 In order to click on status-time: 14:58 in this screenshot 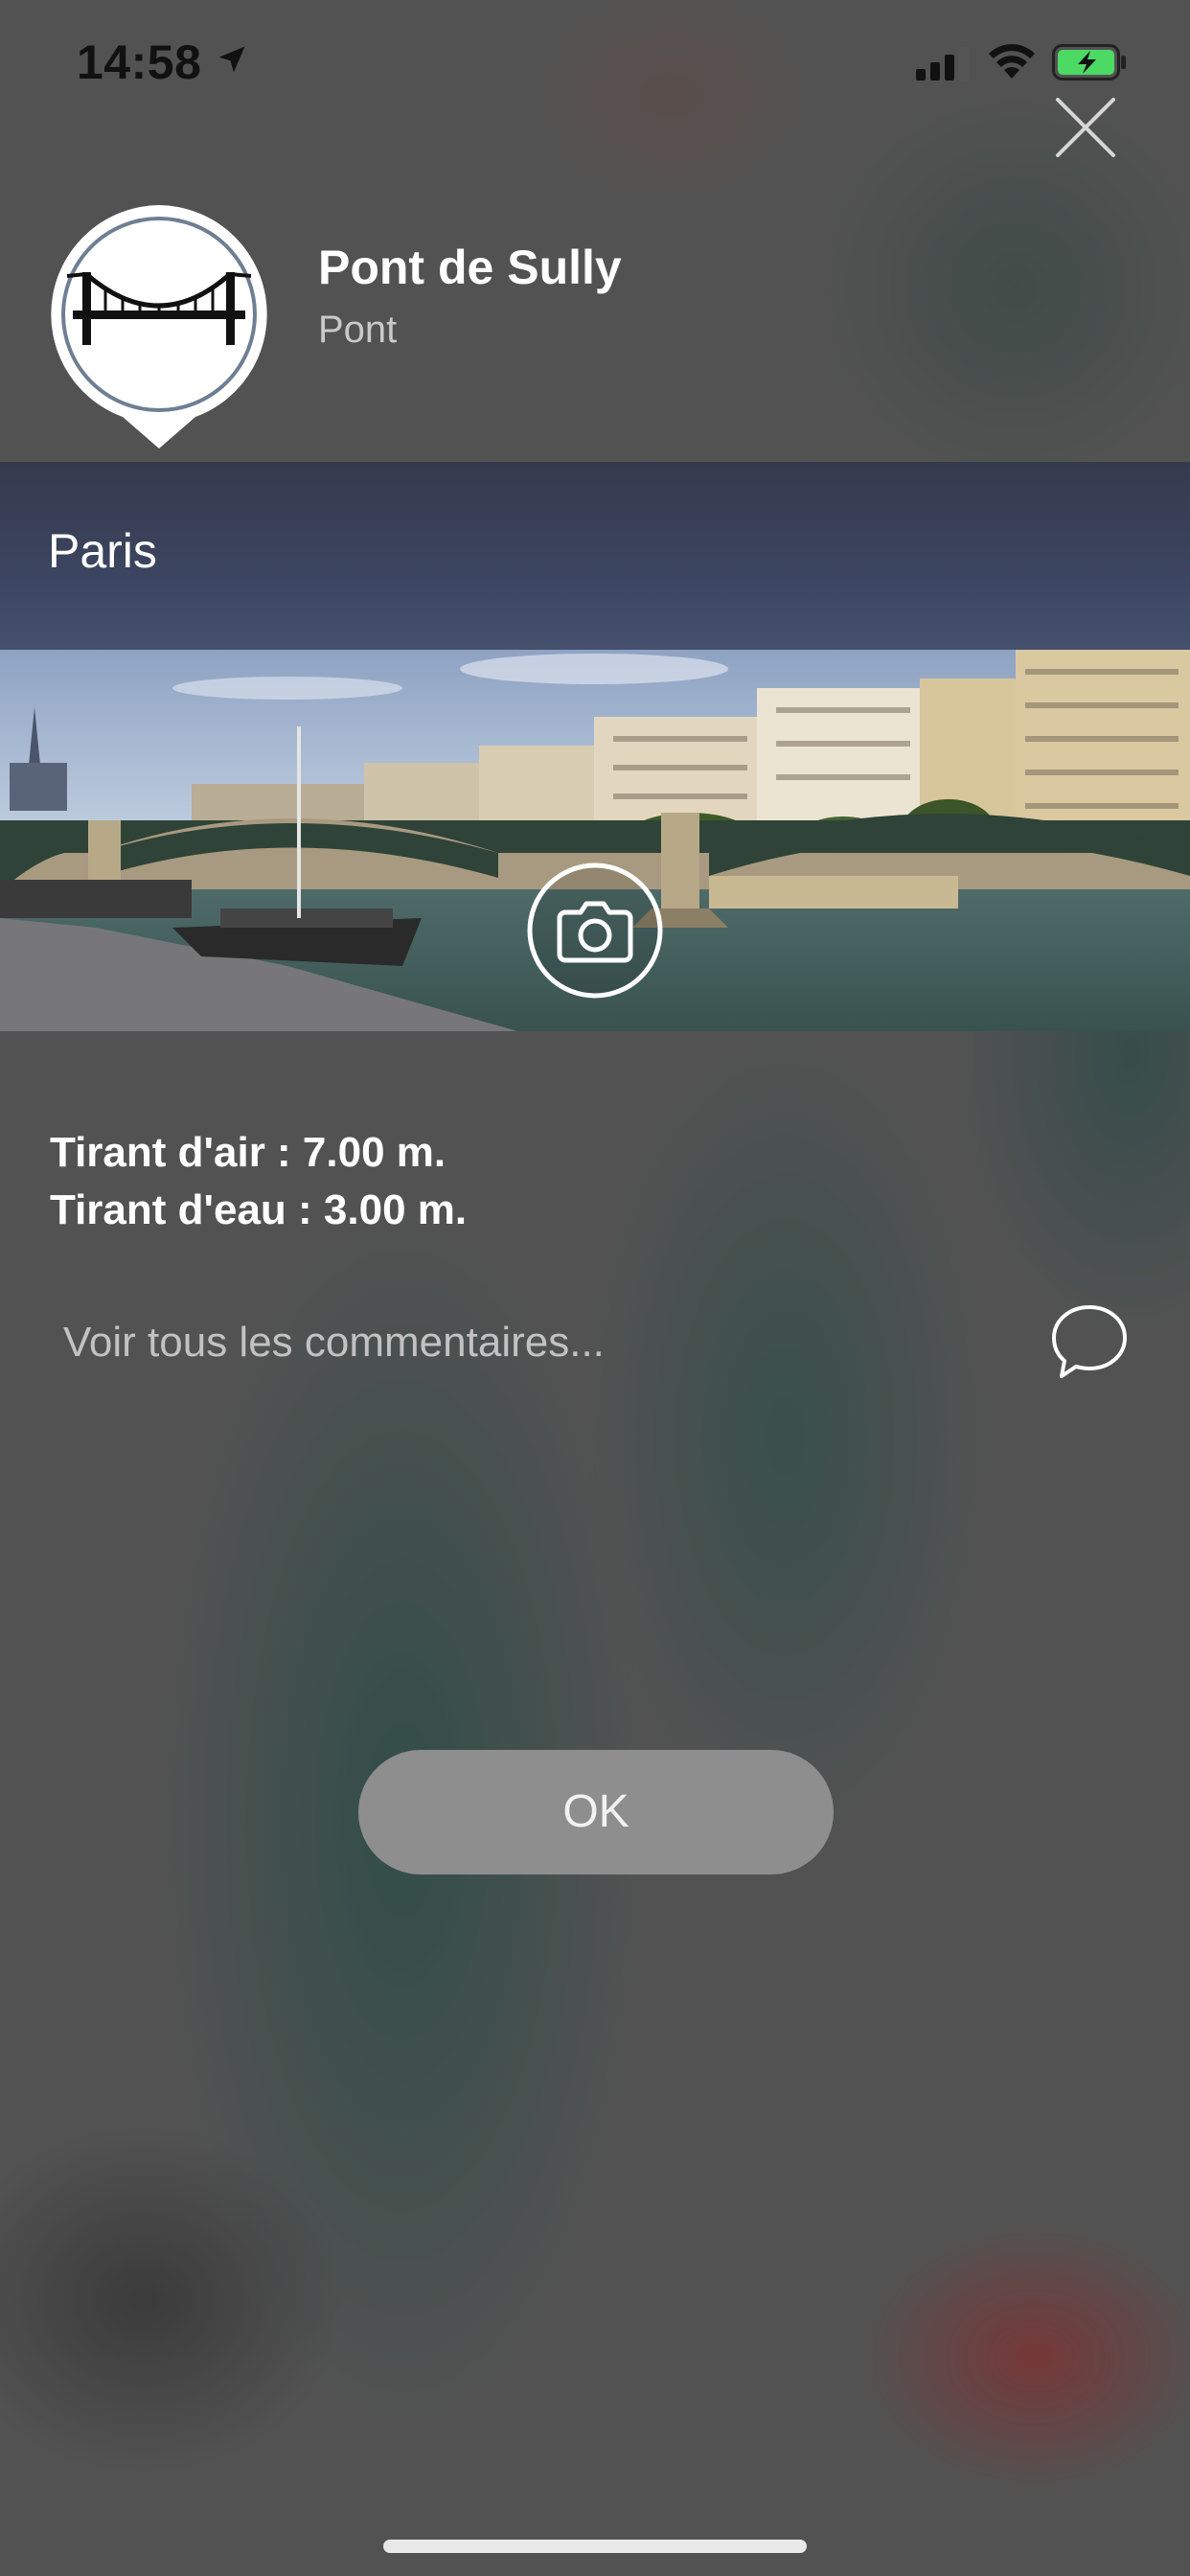, I will do `click(140, 62)`.